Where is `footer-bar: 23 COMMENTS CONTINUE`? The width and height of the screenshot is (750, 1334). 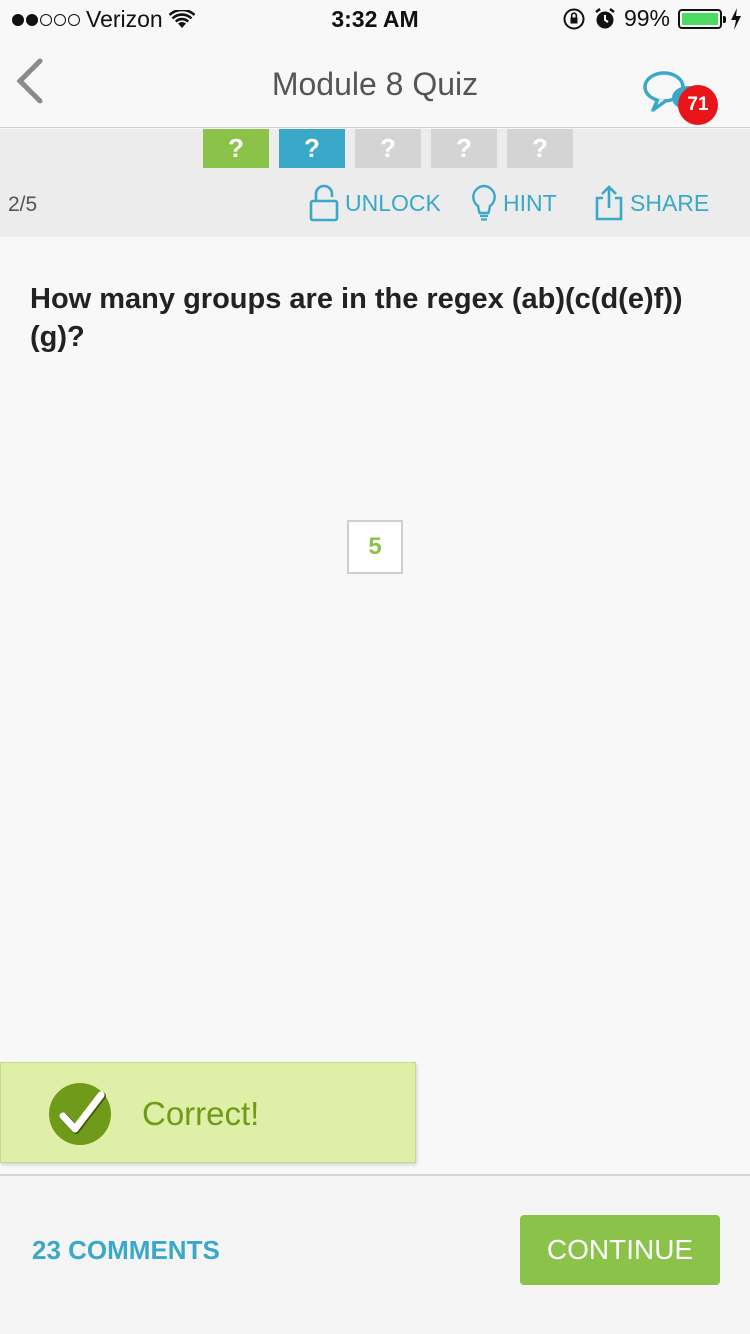
footer-bar: 23 COMMENTS CONTINUE is located at coordinates (375, 1254).